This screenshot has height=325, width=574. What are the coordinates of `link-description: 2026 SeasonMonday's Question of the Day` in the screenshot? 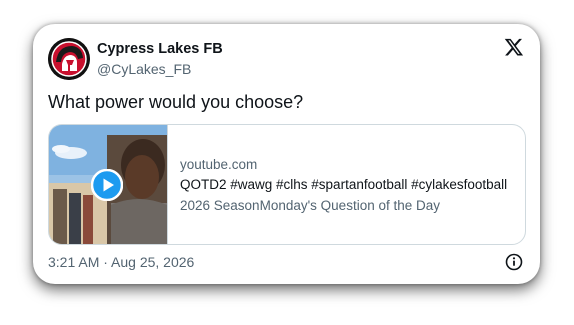 It's located at (310, 205).